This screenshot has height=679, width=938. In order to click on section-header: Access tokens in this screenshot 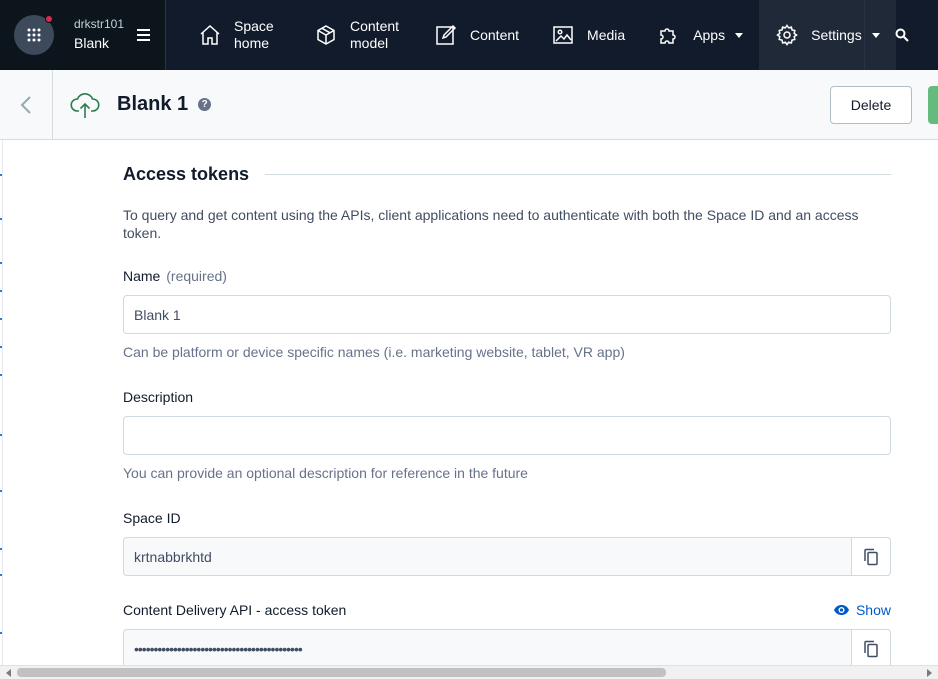, I will do `click(507, 174)`.